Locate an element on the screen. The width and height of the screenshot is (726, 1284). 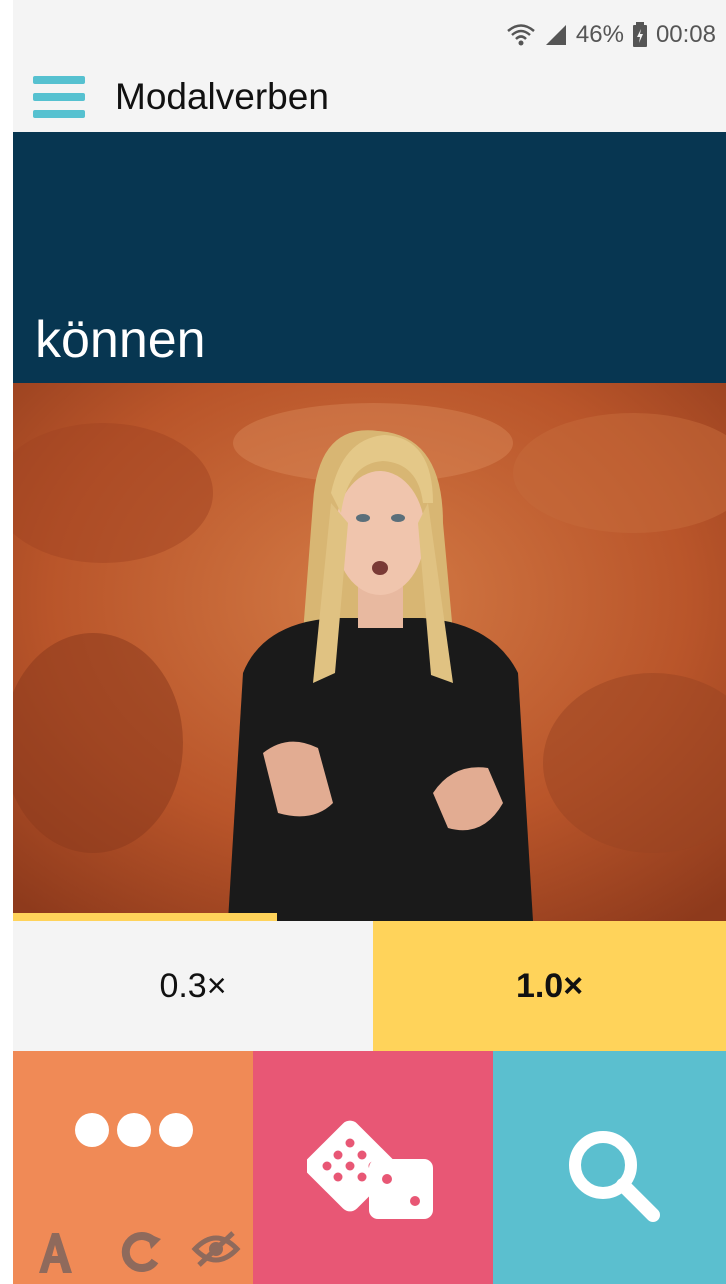
wifi-icon is located at coordinates (521, 35).